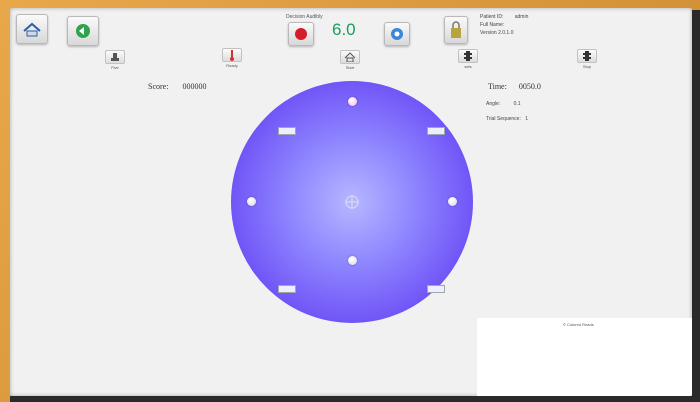 The image size is (700, 402). Describe the element at coordinates (350, 57) in the screenshot. I see `house-icon` at that location.